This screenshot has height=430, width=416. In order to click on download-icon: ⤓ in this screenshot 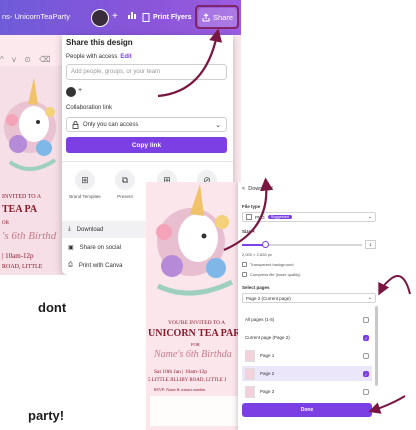, I will do `click(69, 229)`.